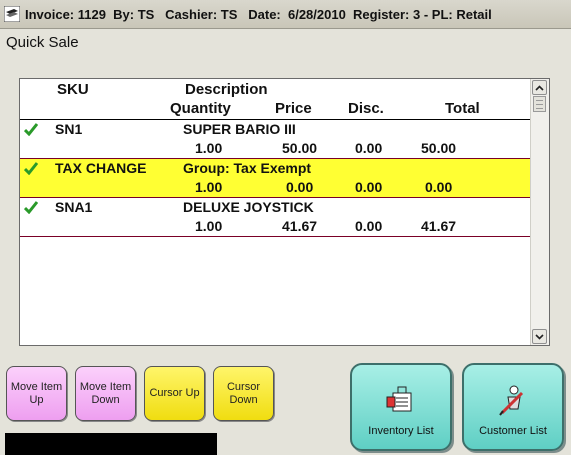 The height and width of the screenshot is (455, 571). Describe the element at coordinates (73, 89) in the screenshot. I see `header-sku: SKU` at that location.